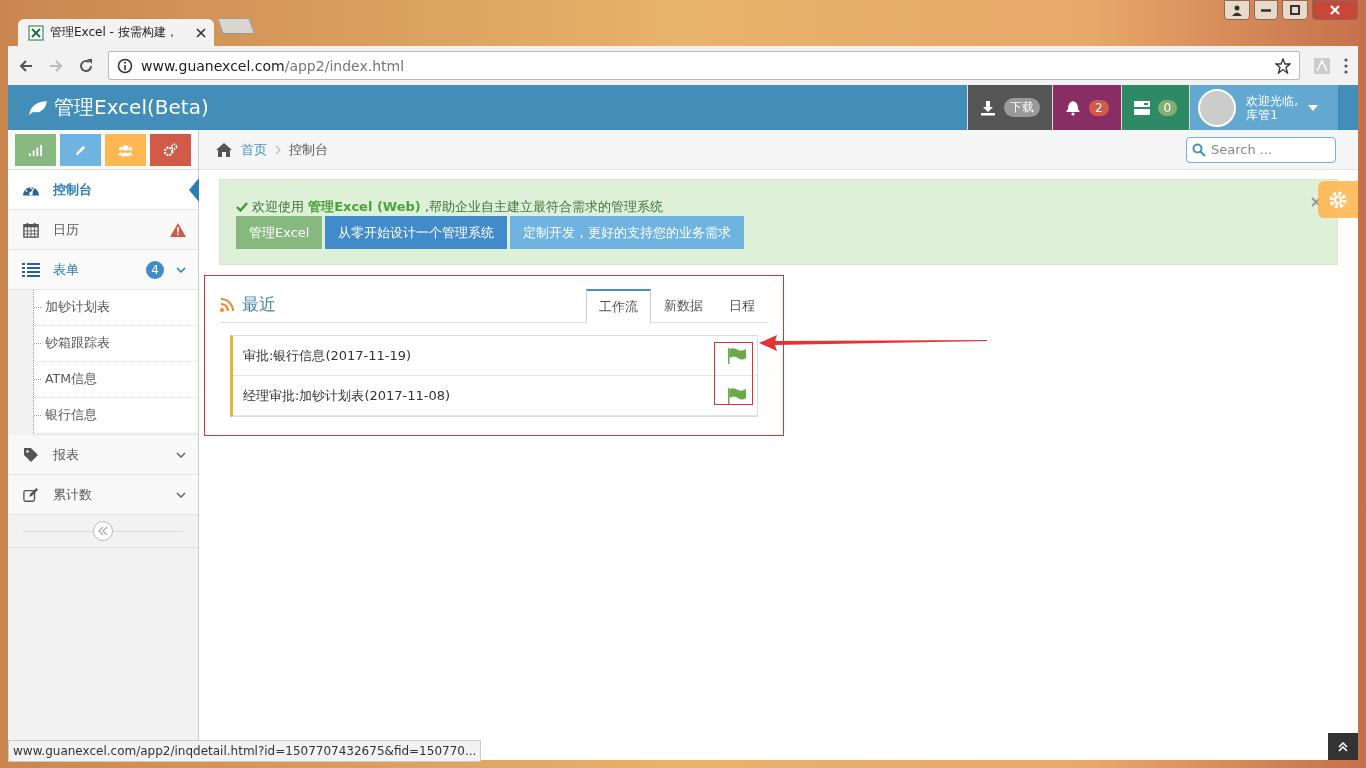 This screenshot has width=1366, height=768. I want to click on address-bar: www.guanexcel.com/app2/index.html, so click(704, 65).